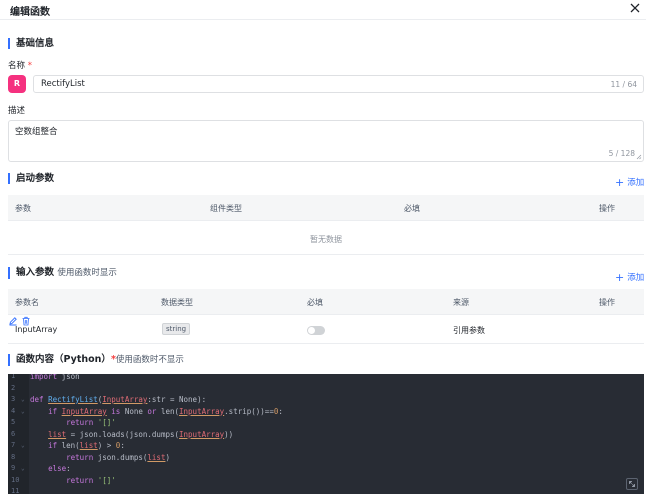  What do you see at coordinates (316, 330) in the screenshot?
I see `required-toggle` at bounding box center [316, 330].